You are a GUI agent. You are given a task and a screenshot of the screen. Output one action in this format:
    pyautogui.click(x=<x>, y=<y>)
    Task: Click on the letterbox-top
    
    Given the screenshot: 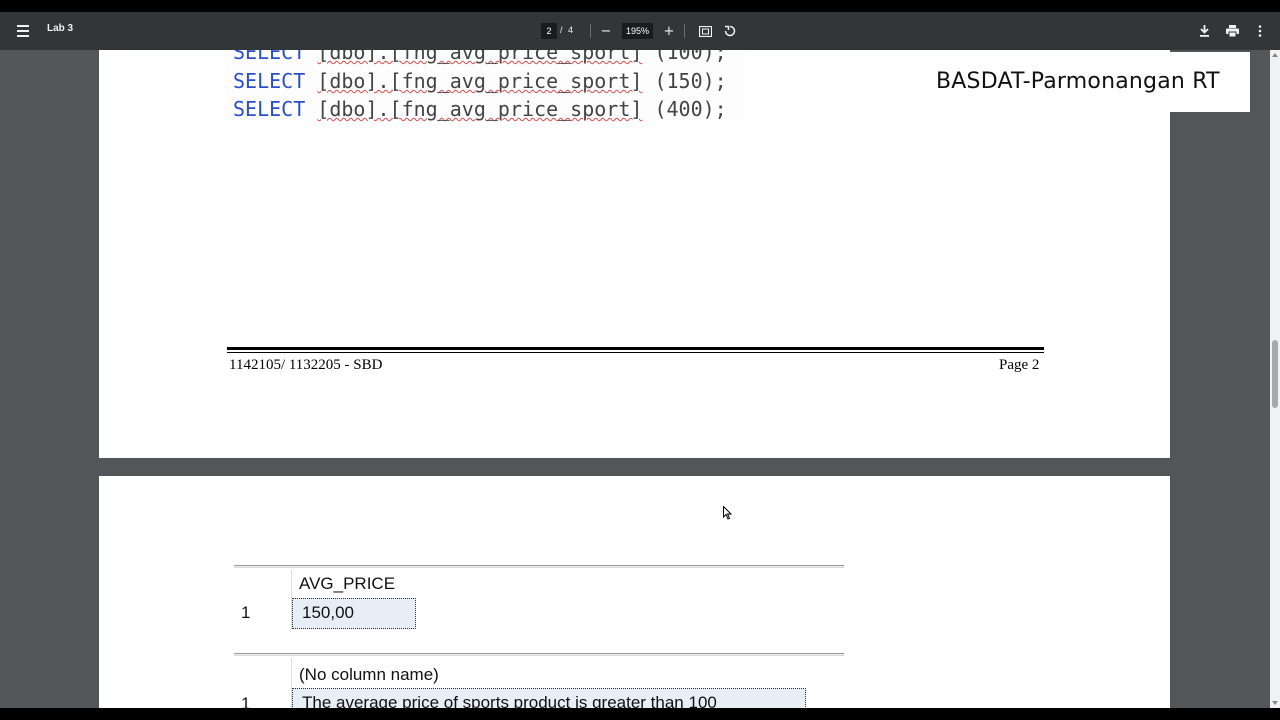 What is the action you would take?
    pyautogui.click(x=640, y=6)
    